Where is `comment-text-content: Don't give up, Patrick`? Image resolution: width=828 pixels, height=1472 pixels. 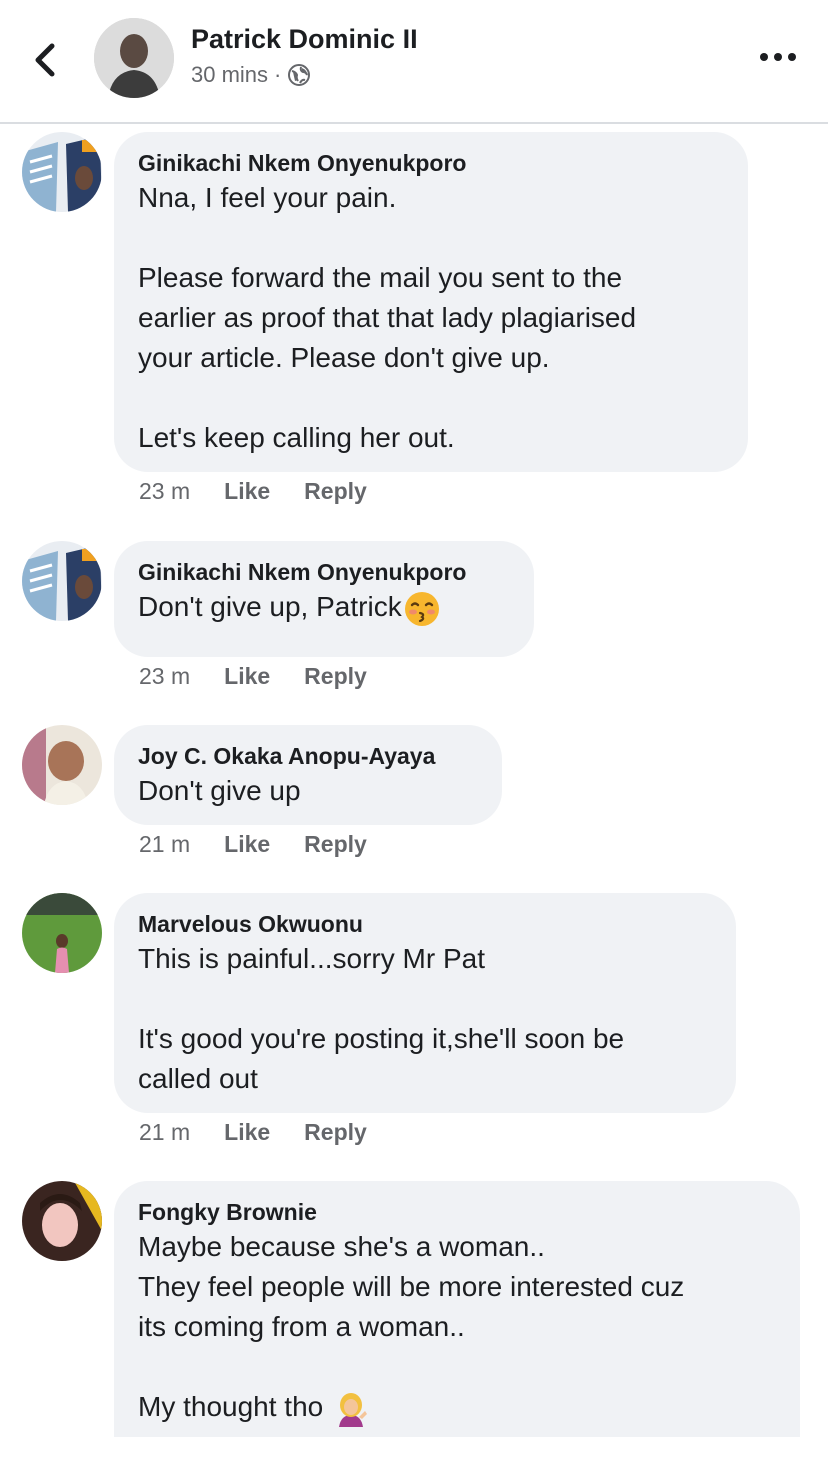
comment-text-content: Don't give up, Patrick is located at coordinates (270, 606).